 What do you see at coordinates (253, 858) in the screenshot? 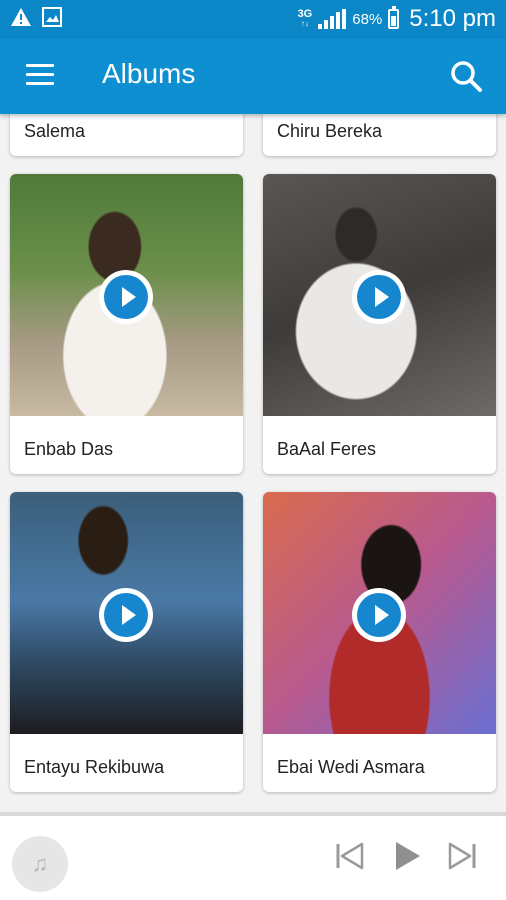
I see `mini-player: ♫` at bounding box center [253, 858].